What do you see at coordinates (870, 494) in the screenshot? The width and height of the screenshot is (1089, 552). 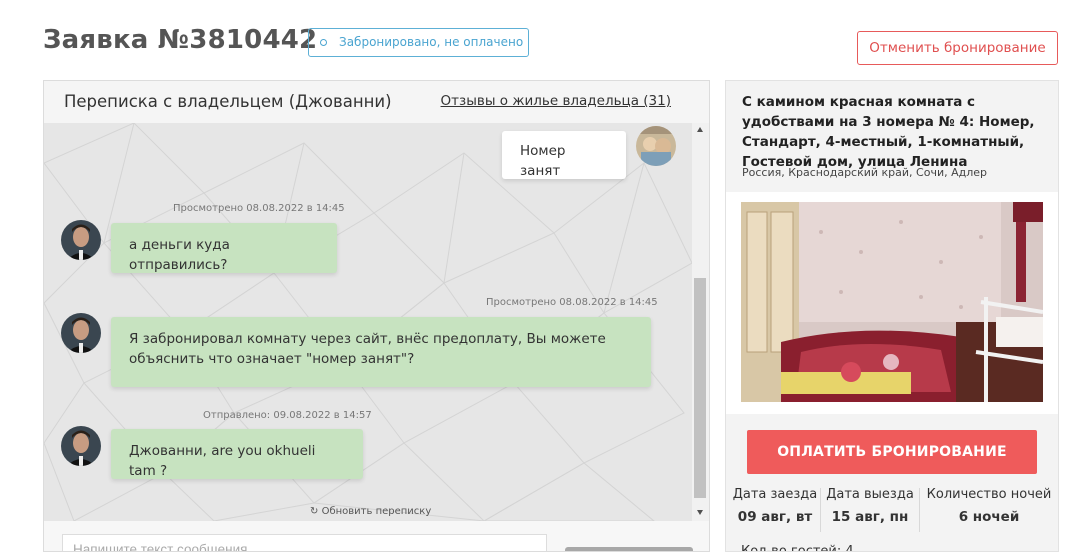 I see `checkout-label: Дата выезда` at bounding box center [870, 494].